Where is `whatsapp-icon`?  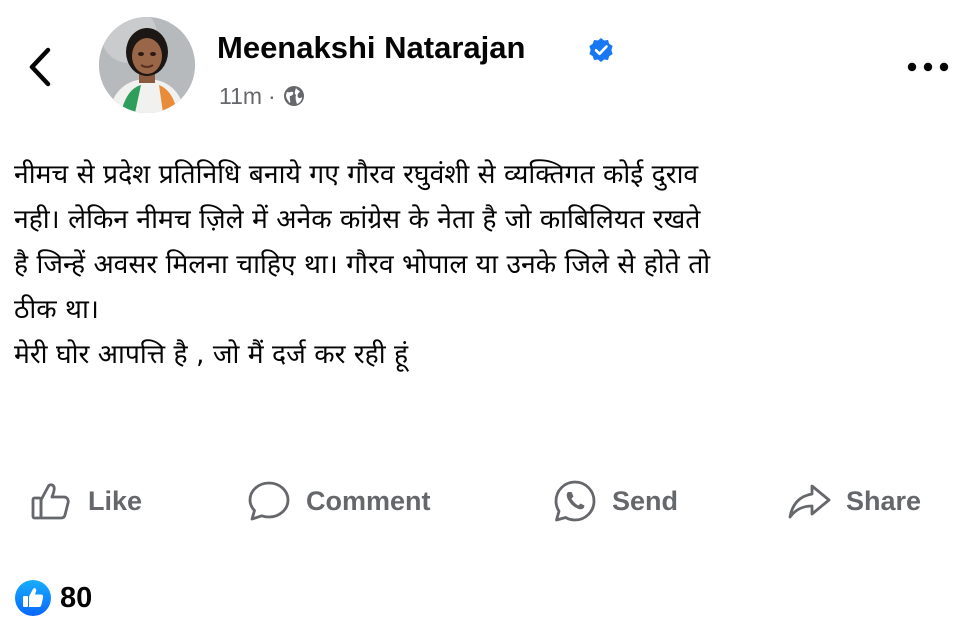
whatsapp-icon is located at coordinates (575, 501).